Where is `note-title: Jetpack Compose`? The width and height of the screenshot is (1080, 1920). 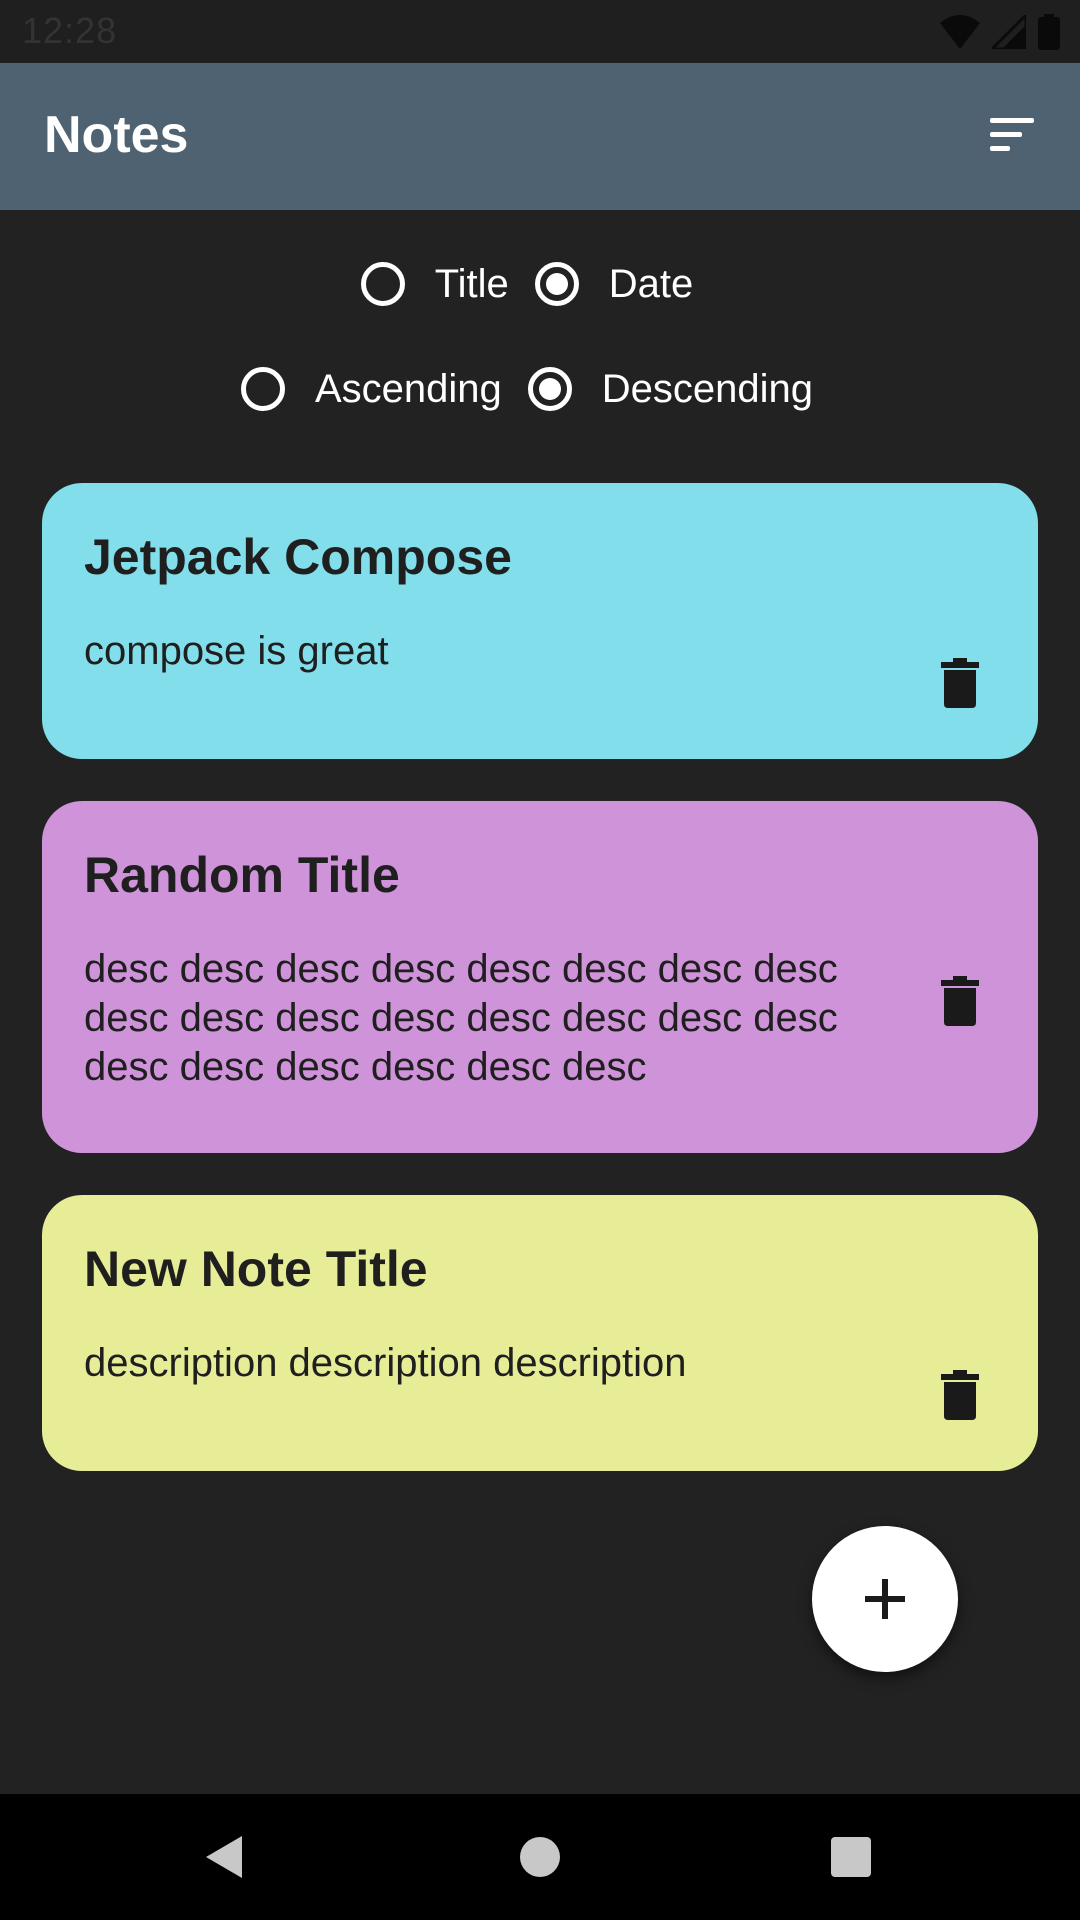 note-title: Jetpack Compose is located at coordinates (298, 557).